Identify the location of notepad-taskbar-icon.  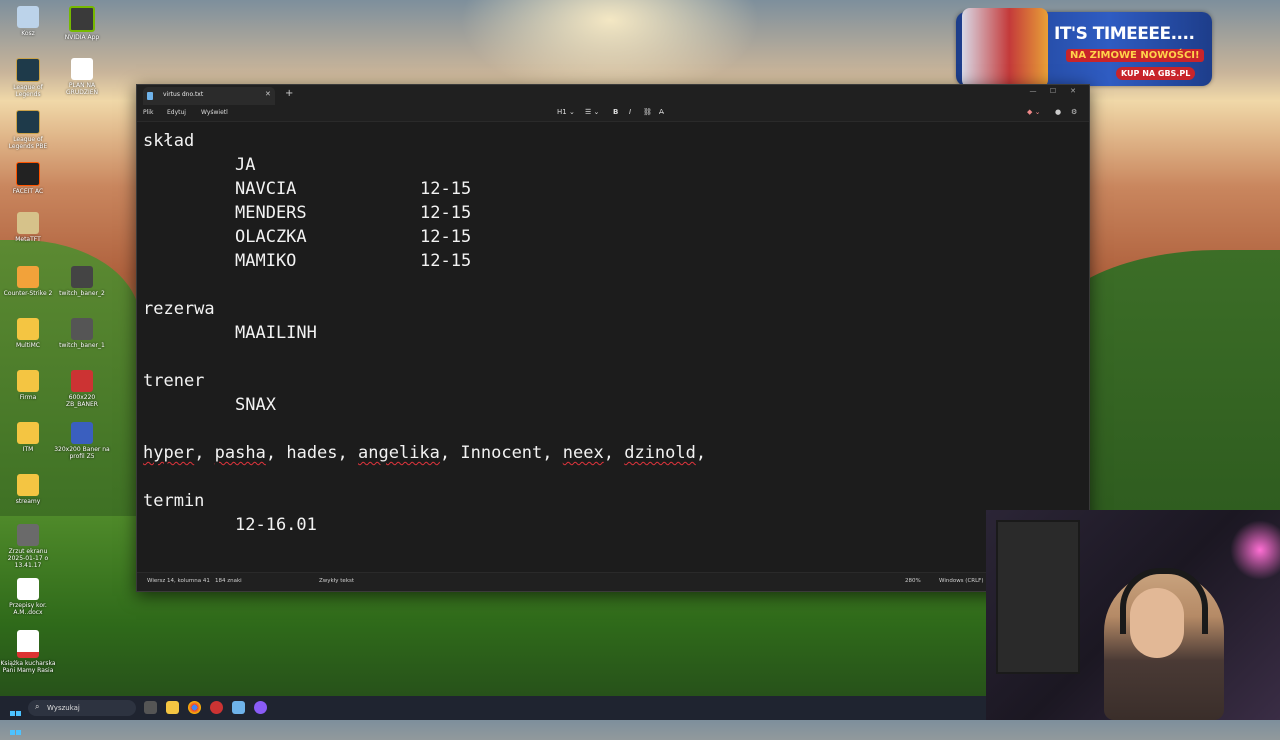
(238, 707).